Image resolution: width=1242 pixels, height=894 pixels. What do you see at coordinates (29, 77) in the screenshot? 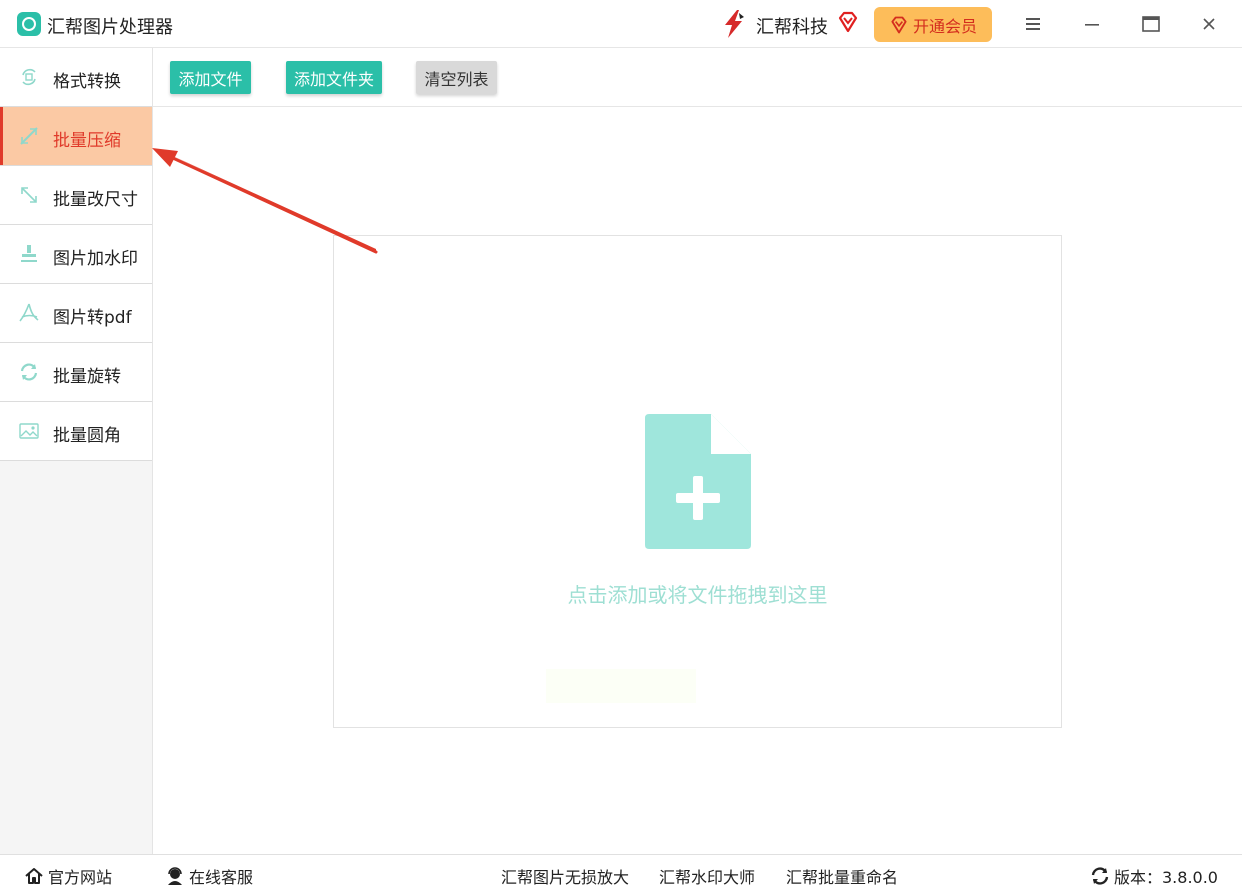
I see `format-convert-icon` at bounding box center [29, 77].